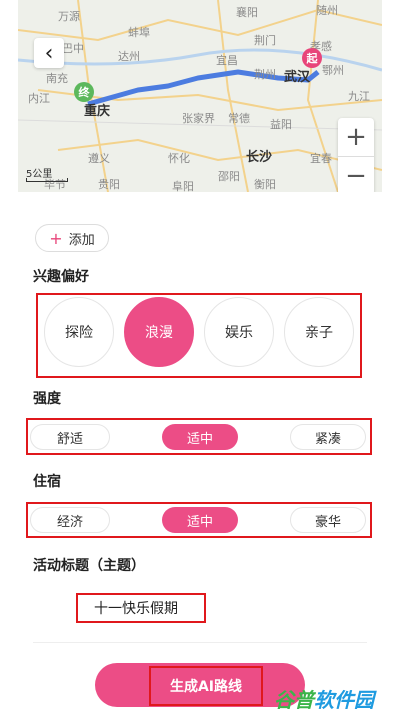 This screenshot has width=400, height=723. What do you see at coordinates (198, 118) in the screenshot?
I see `map-city-label: 张家界` at bounding box center [198, 118].